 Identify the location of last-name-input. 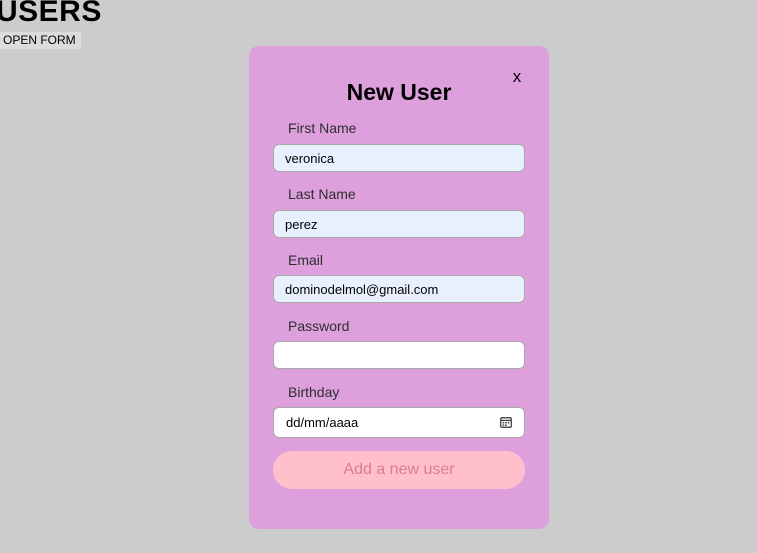
(399, 224).